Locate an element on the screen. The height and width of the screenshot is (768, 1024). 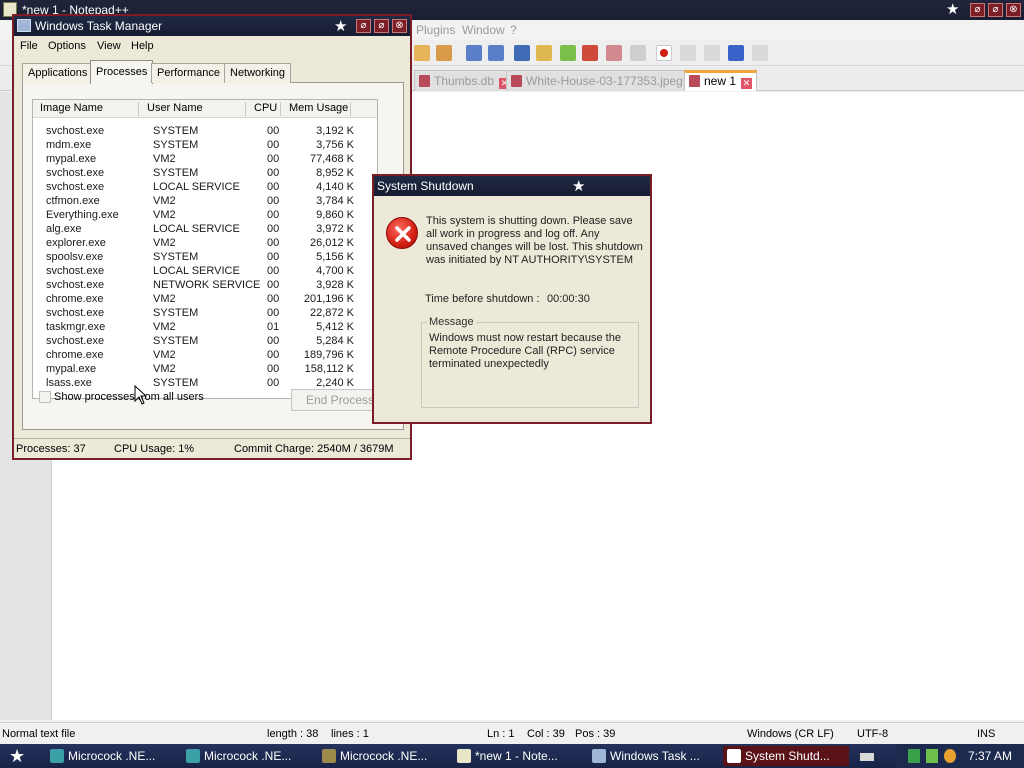
table-row: svchost.exe NETWORK SERVICE 00 3,928 K is located at coordinates (205, 286).